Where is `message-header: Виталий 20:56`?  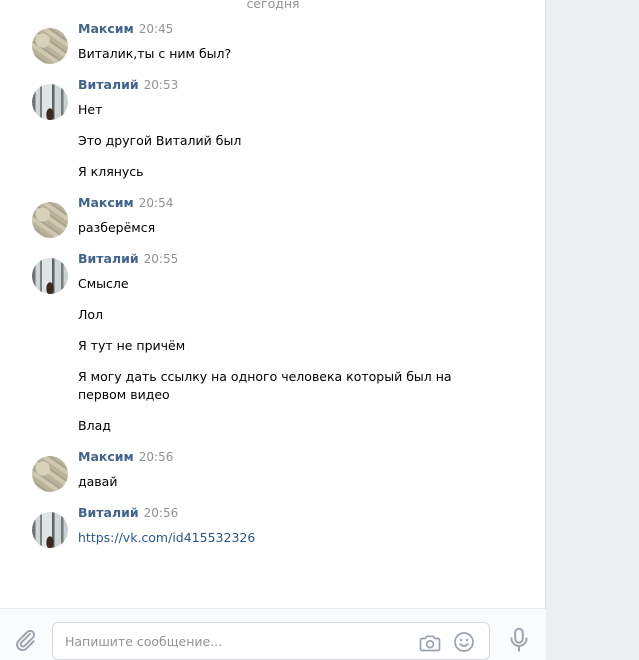 message-header: Виталий 20:56 is located at coordinates (128, 512).